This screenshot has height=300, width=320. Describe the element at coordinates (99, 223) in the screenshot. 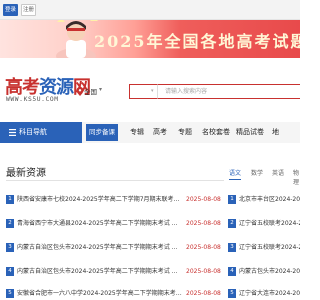

I see `item-title: 青海省西宁市大通县2024-2025学年高二下学期期末考试 语文 PDF版含答案` at that location.